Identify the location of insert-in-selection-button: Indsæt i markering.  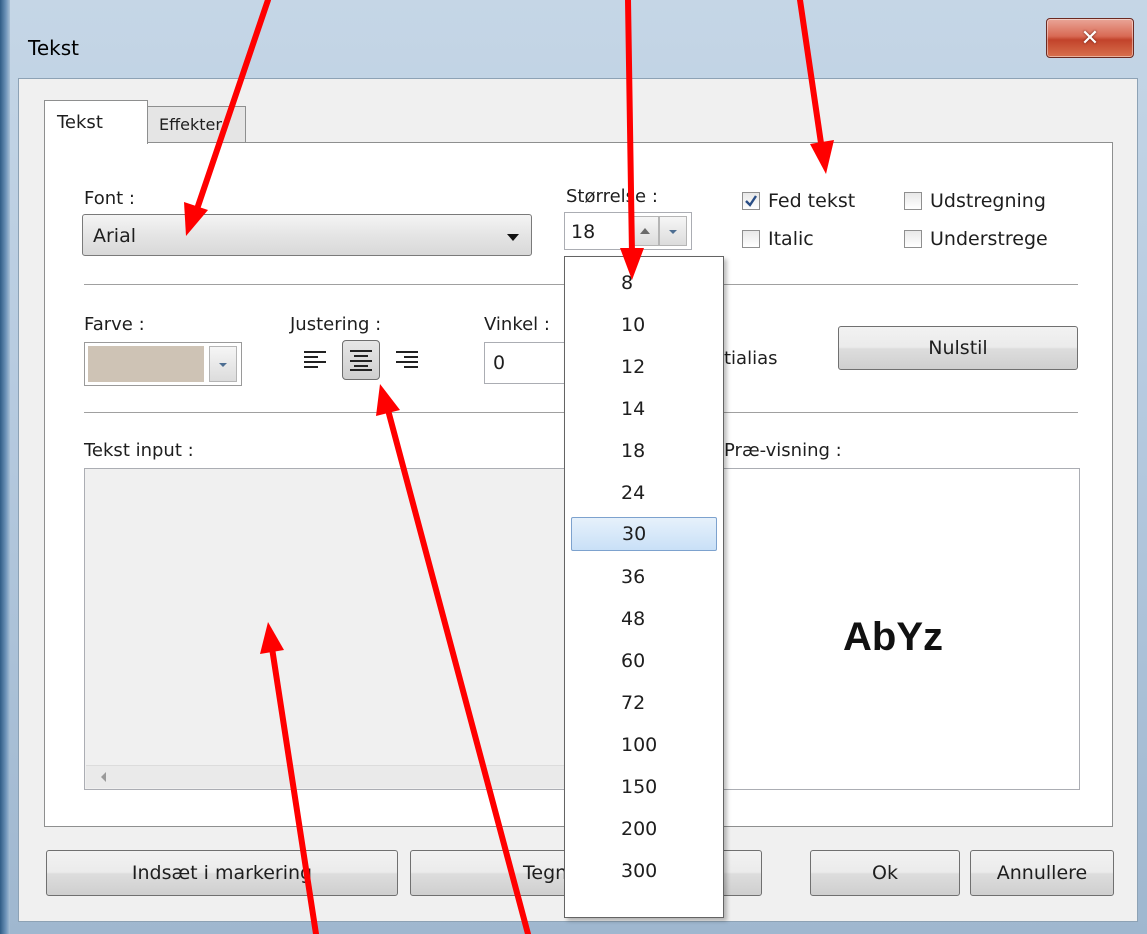
(222, 873).